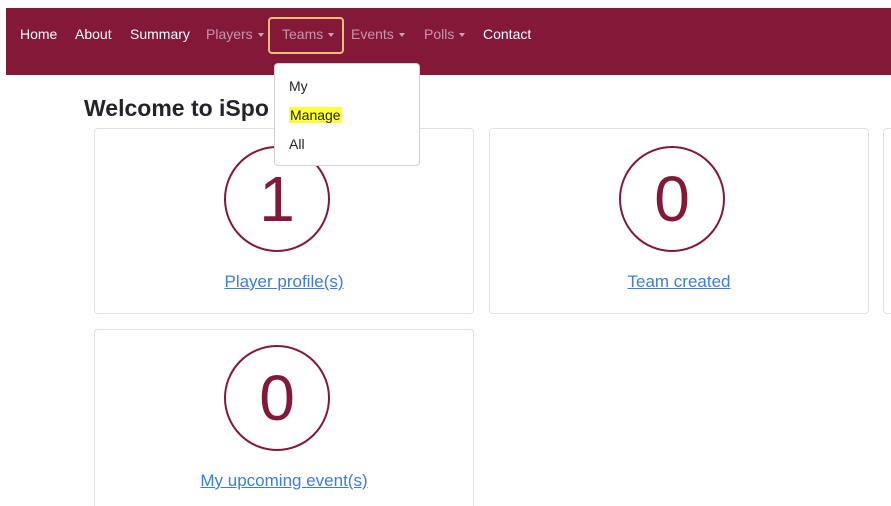 Image resolution: width=891 pixels, height=506 pixels. What do you see at coordinates (297, 144) in the screenshot?
I see `teams-menu-item-all: All` at bounding box center [297, 144].